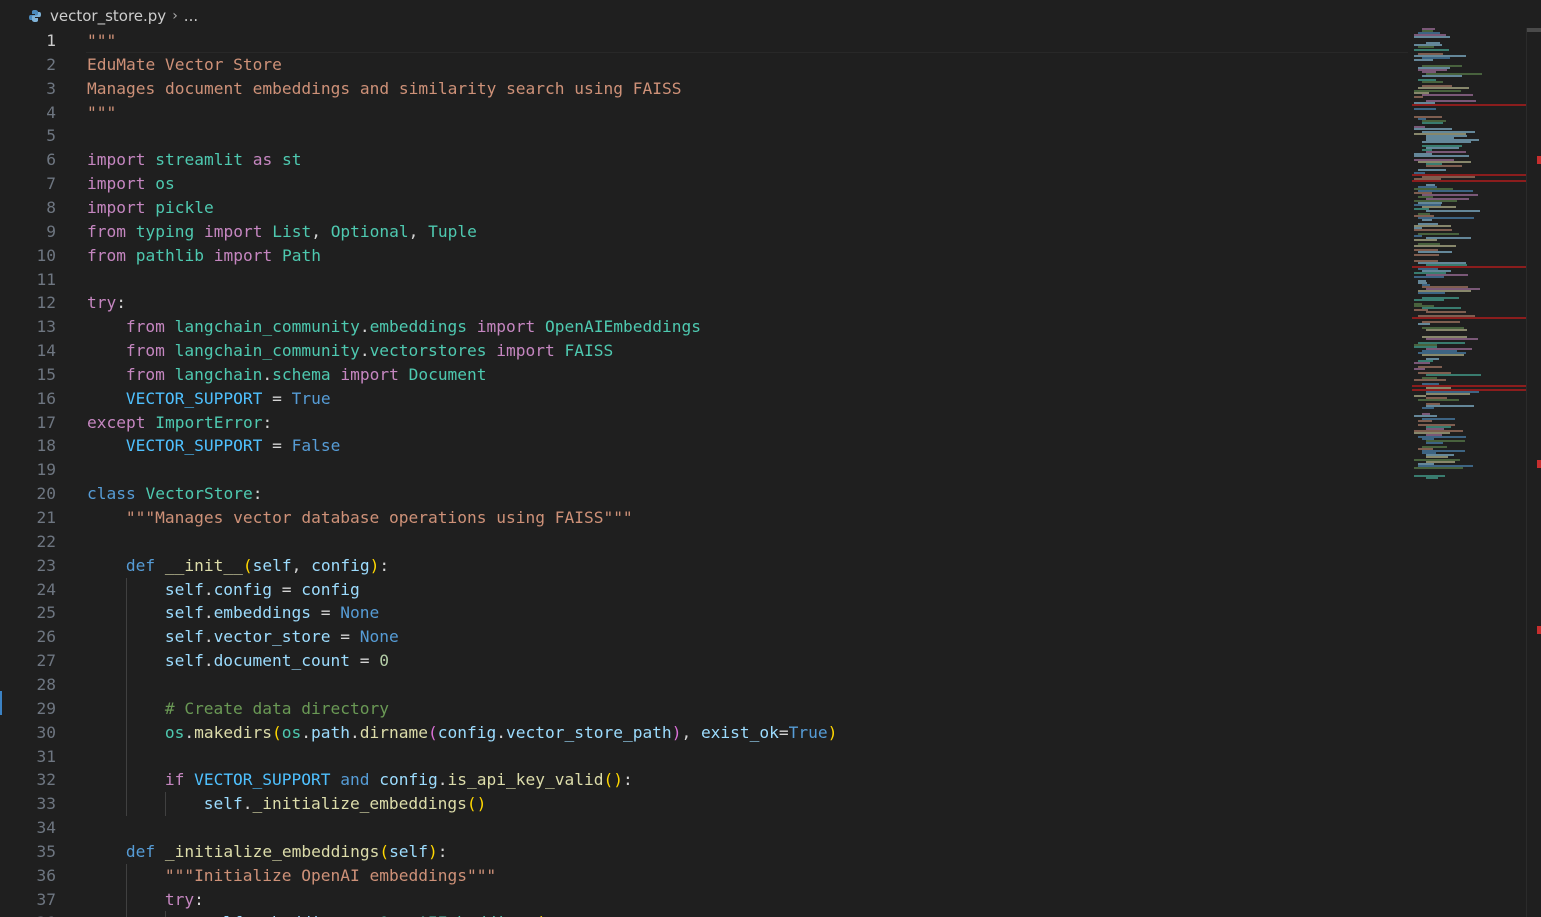  What do you see at coordinates (194, 398) in the screenshot?
I see `code-token: VECTOR_SUPPORT` at bounding box center [194, 398].